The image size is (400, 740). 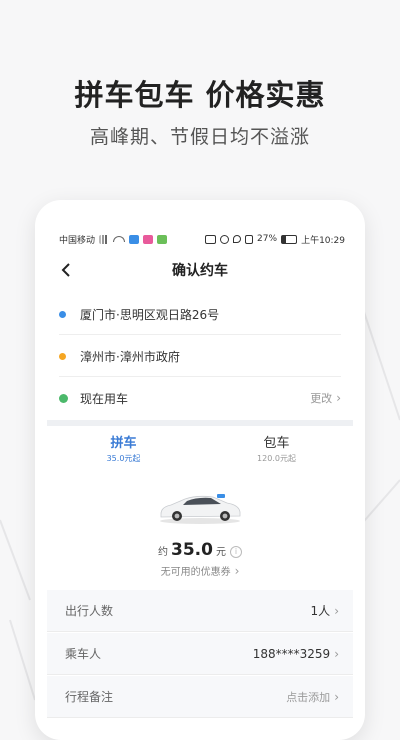 I want to click on nav-bar: 确认约车, so click(x=200, y=270).